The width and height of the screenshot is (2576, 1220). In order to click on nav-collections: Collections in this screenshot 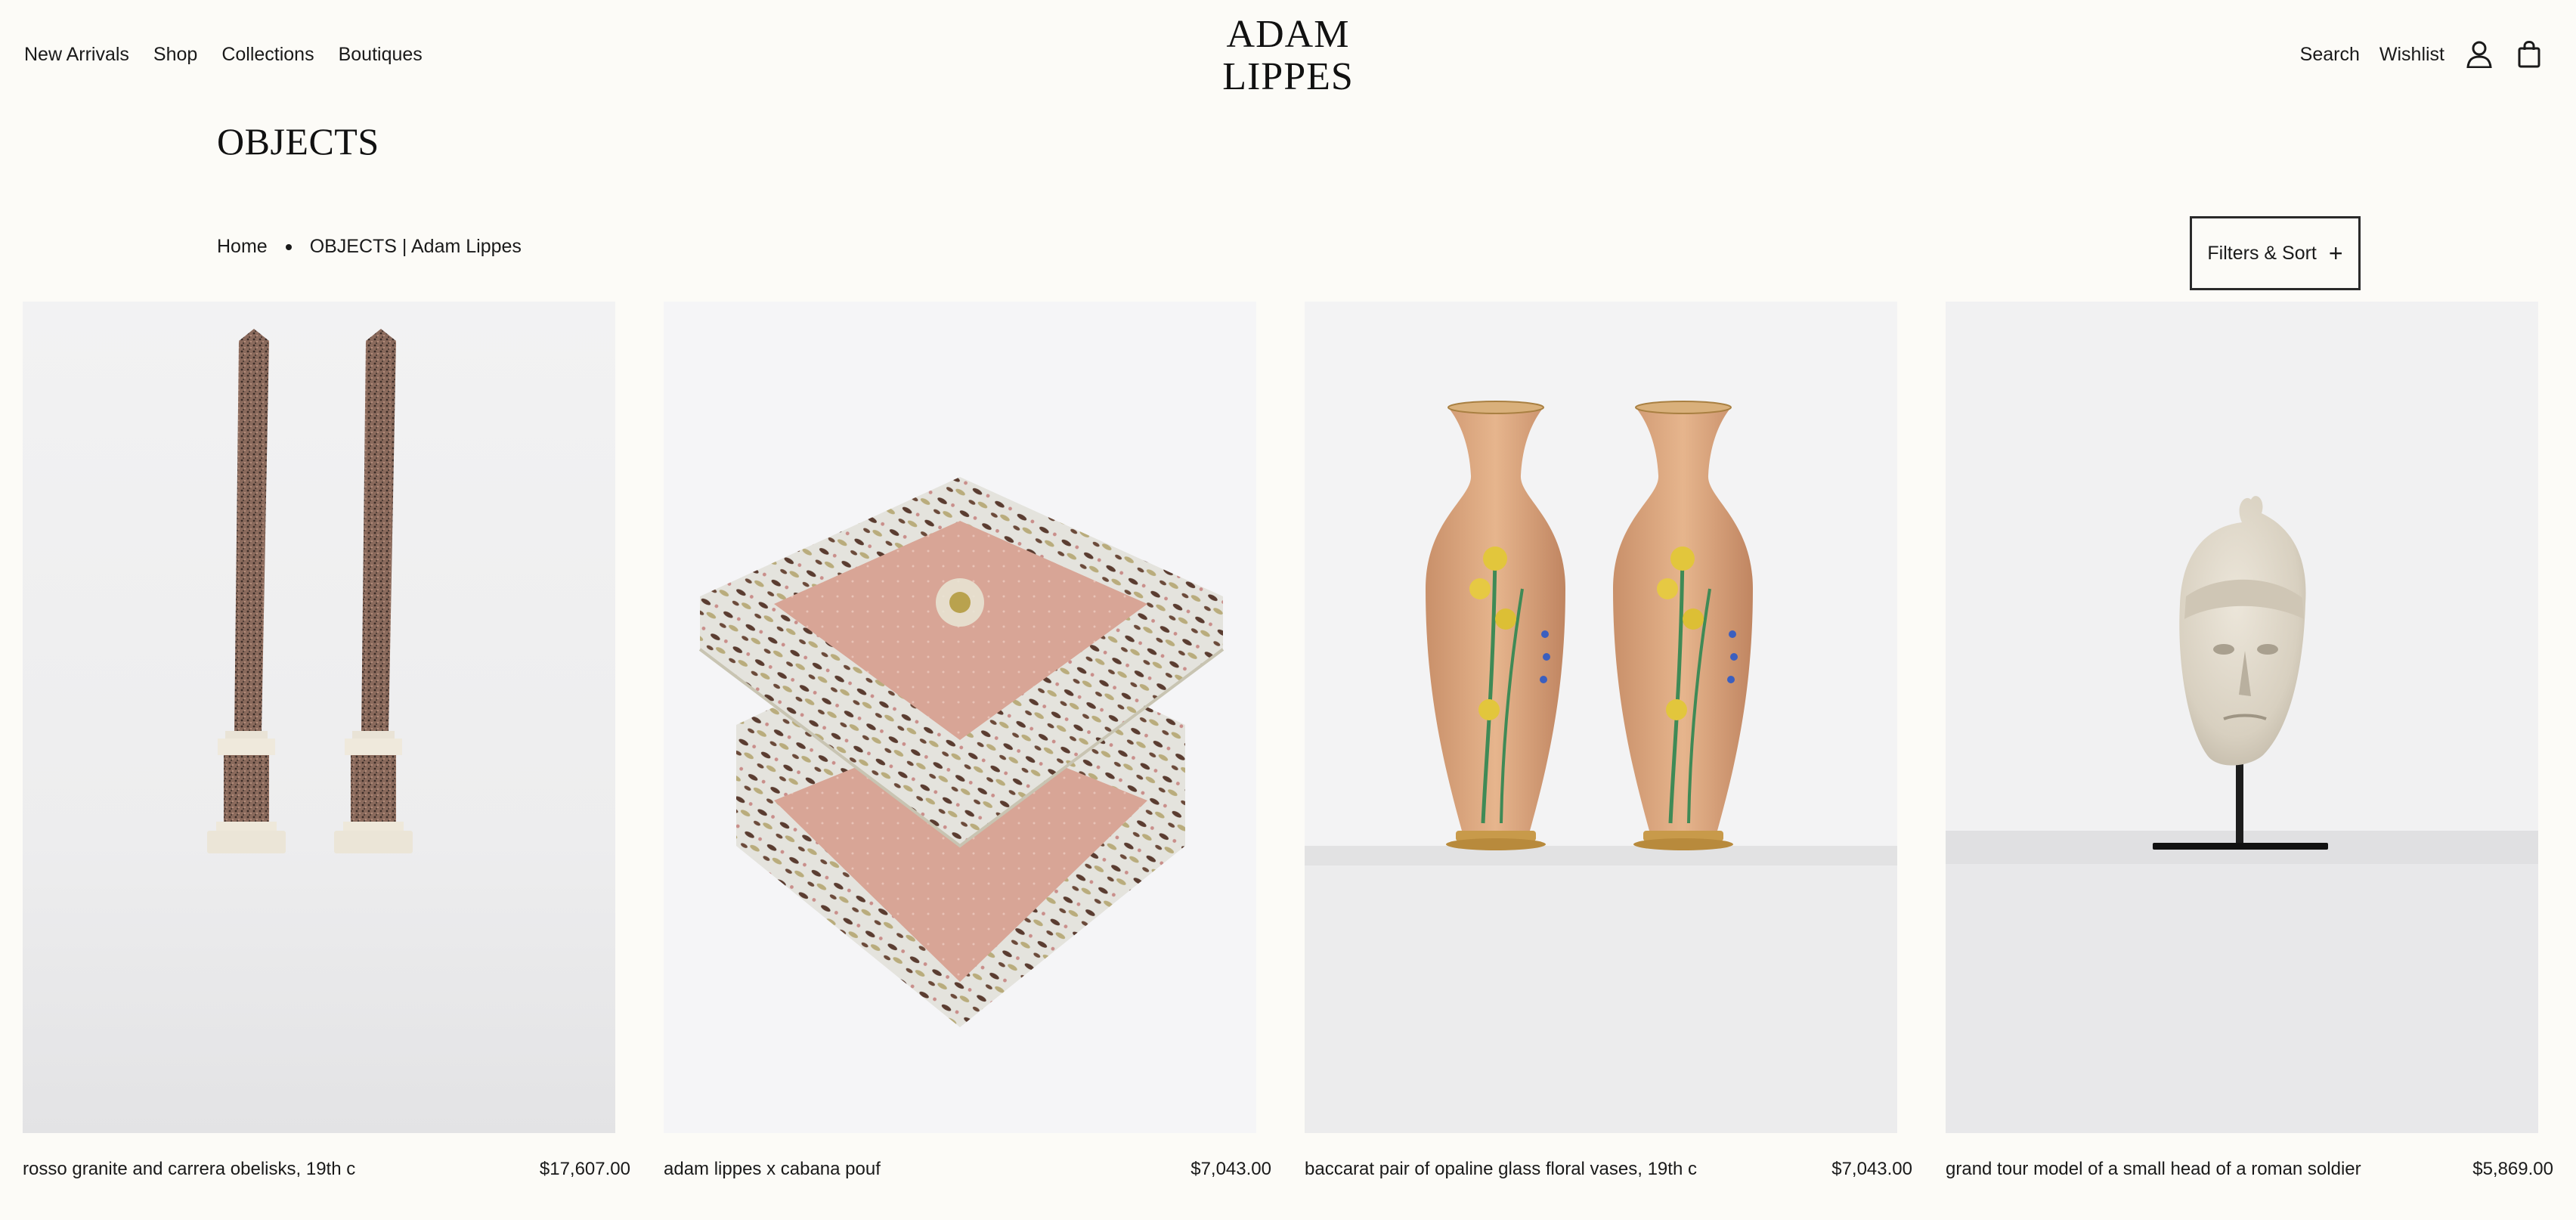, I will do `click(267, 55)`.